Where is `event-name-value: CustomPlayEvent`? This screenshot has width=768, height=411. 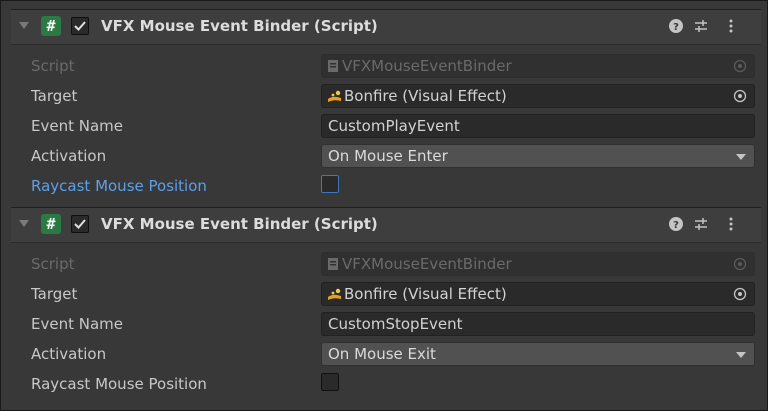 event-name-value: CustomPlayEvent is located at coordinates (394, 126).